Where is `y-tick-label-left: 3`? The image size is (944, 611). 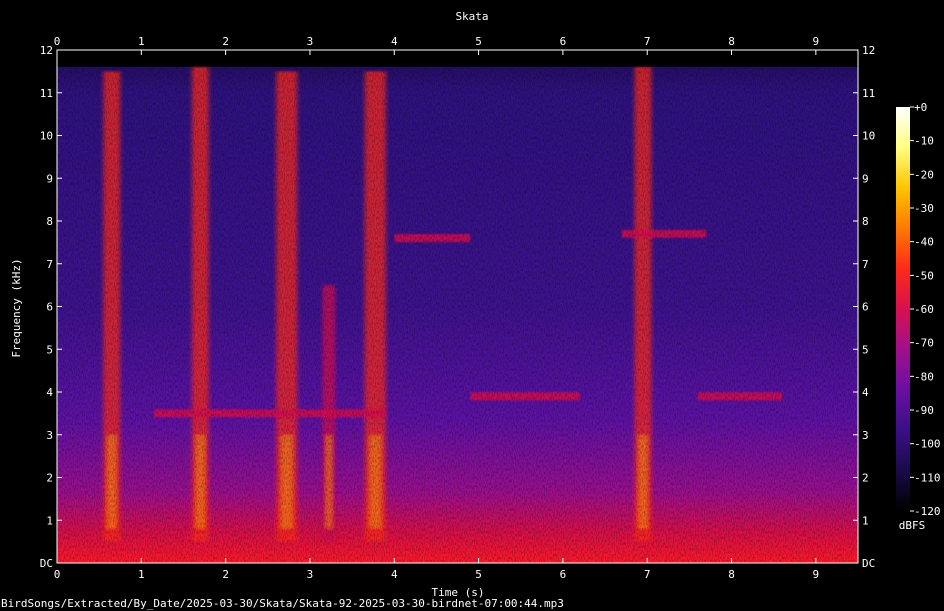
y-tick-label-left: 3 is located at coordinates (49, 435).